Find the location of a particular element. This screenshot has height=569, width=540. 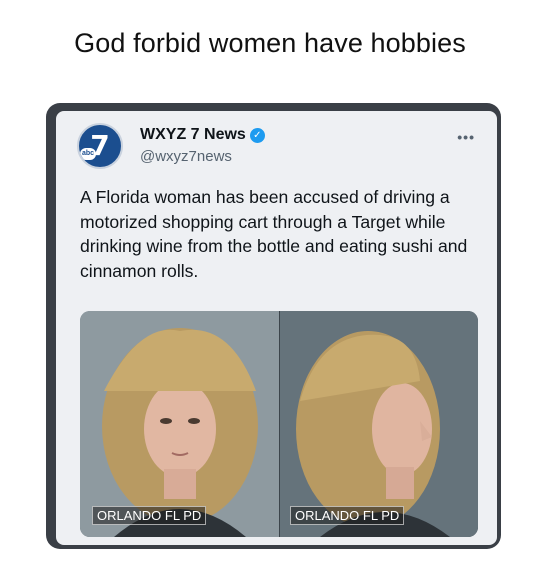

account-display-name: WXYZ 7 News is located at coordinates (193, 134).